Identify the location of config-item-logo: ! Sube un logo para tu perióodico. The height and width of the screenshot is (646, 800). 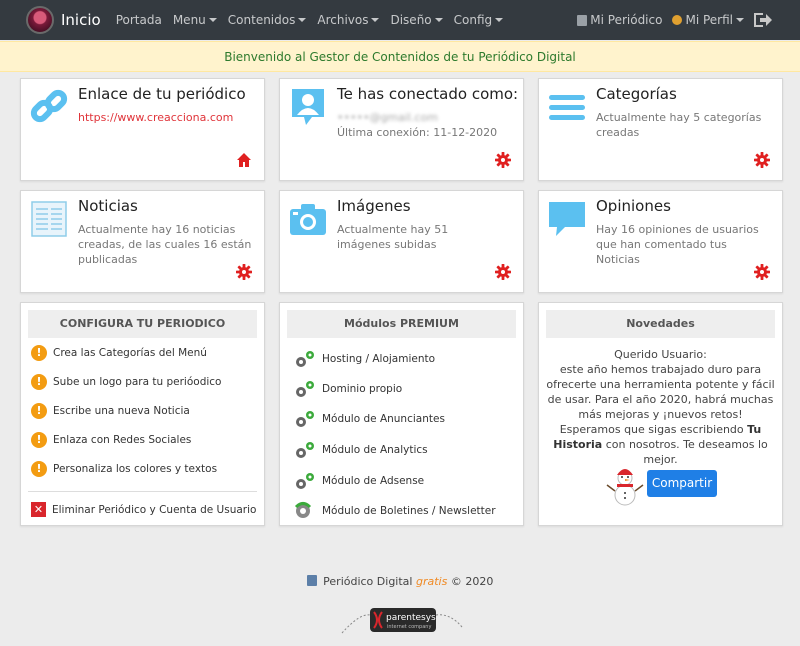
(126, 382).